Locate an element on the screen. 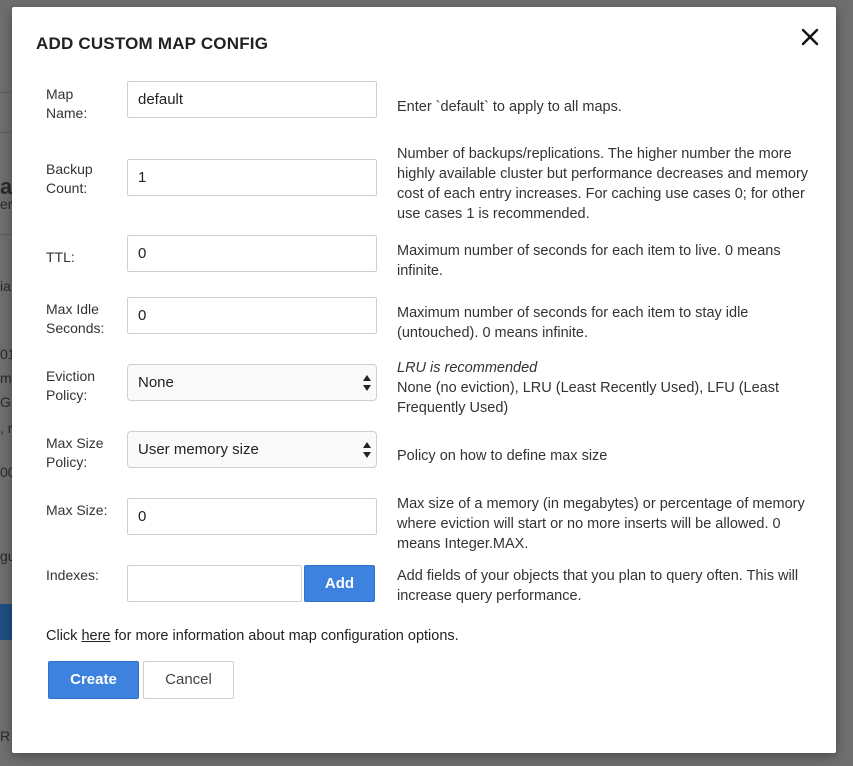  eviction-policy-label: Eviction Policy: is located at coordinates (71, 385).